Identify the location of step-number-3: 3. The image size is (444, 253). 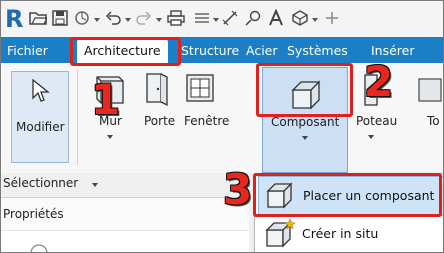
(238, 189).